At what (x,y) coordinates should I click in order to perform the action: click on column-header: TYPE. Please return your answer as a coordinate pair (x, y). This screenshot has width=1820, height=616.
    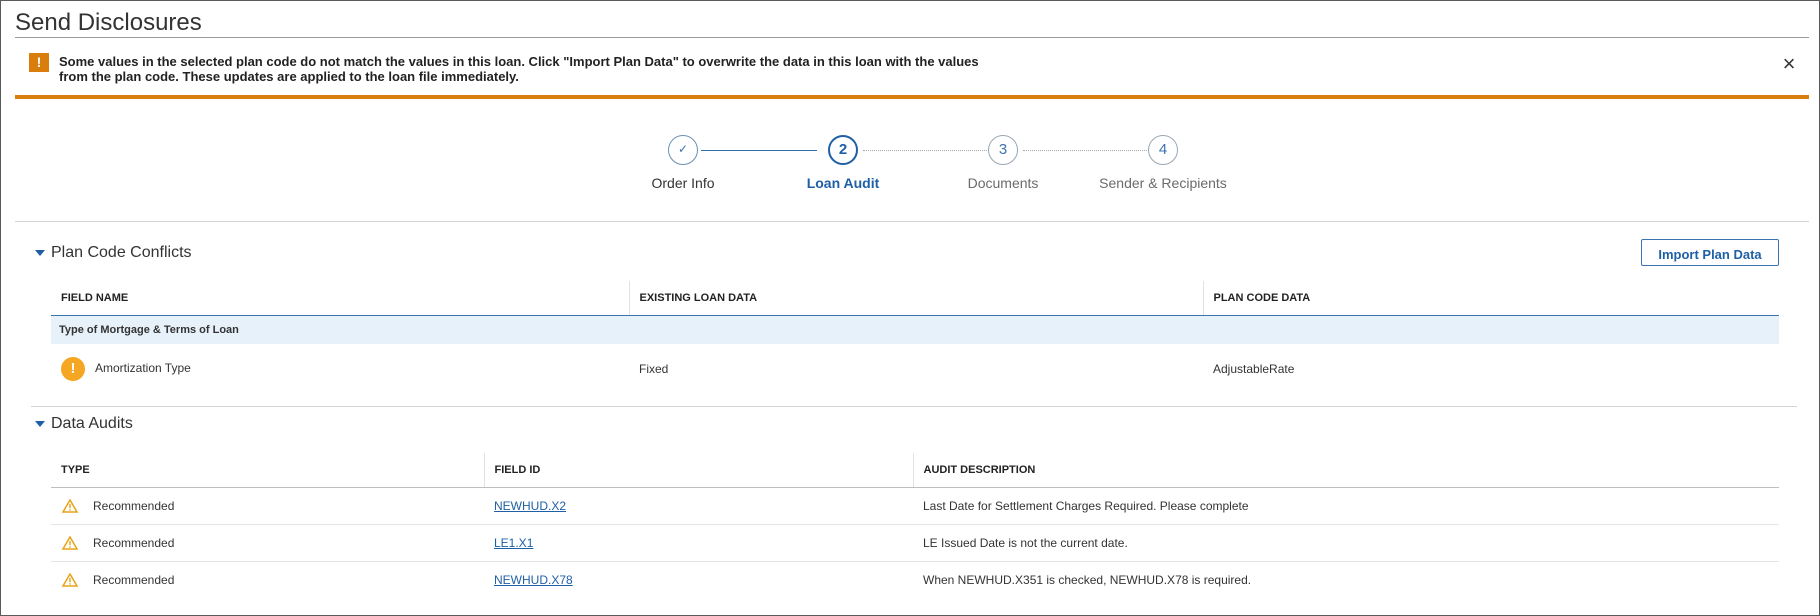
    Looking at the image, I should click on (267, 470).